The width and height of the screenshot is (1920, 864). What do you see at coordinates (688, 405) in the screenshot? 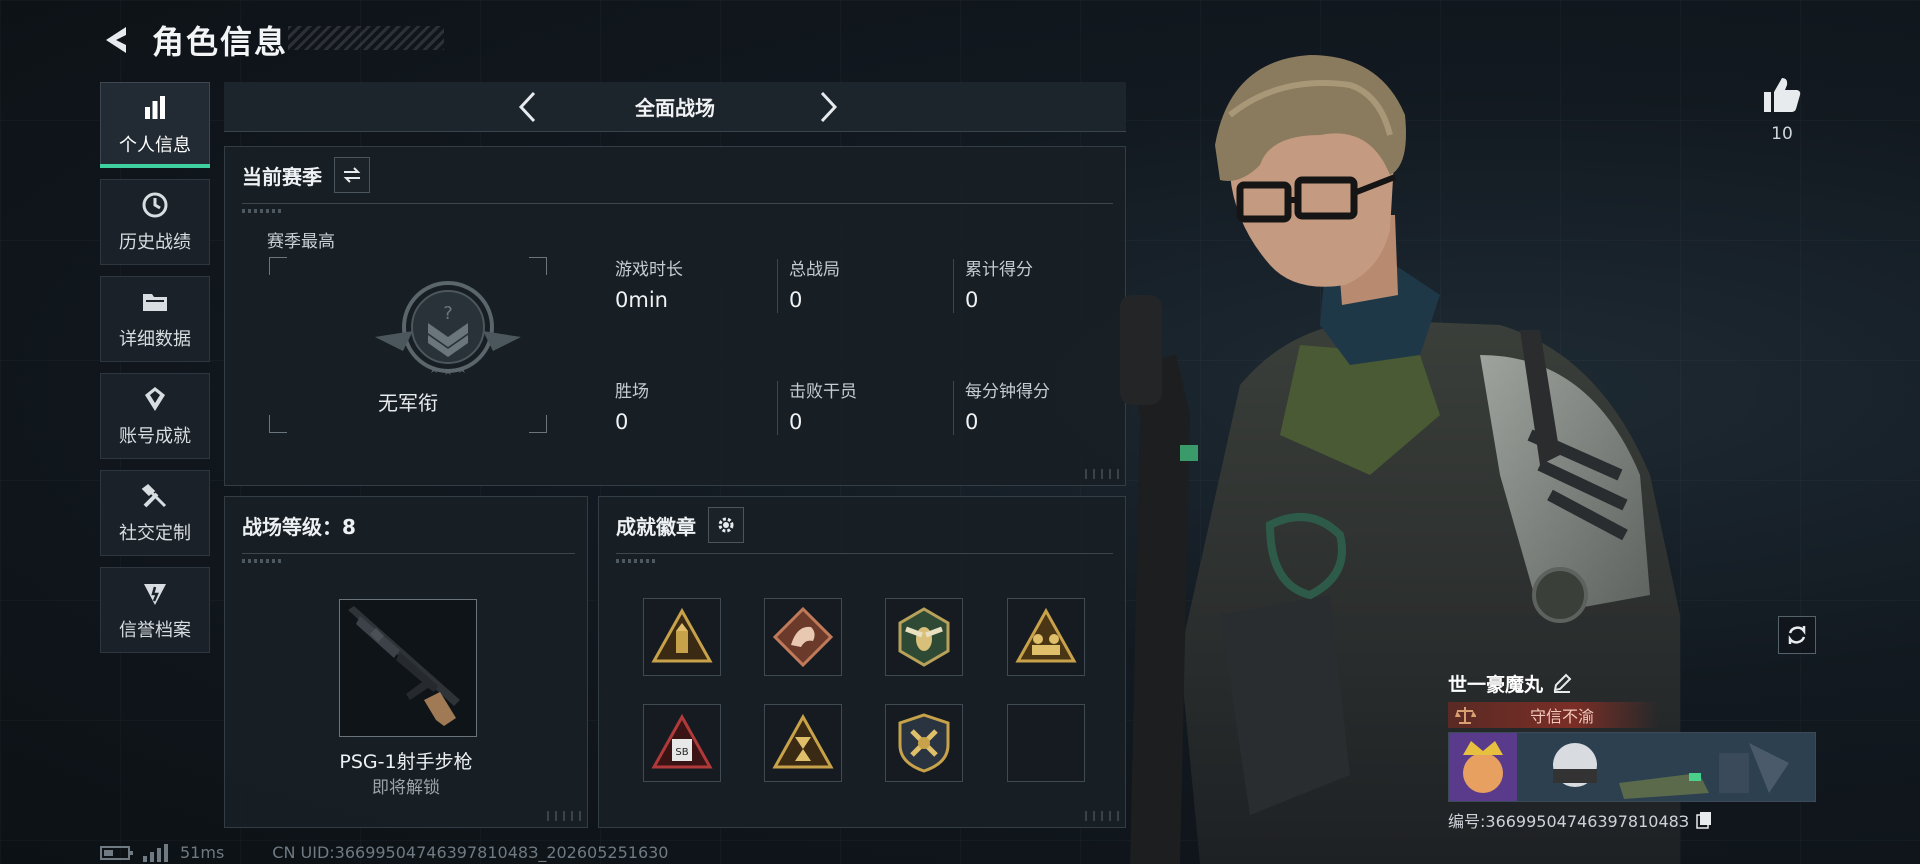
I see `stat-wins: 胜场 0` at bounding box center [688, 405].